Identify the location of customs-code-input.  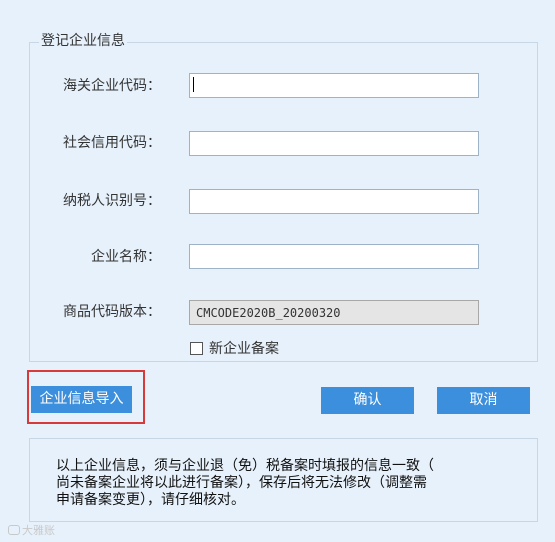
(334, 85).